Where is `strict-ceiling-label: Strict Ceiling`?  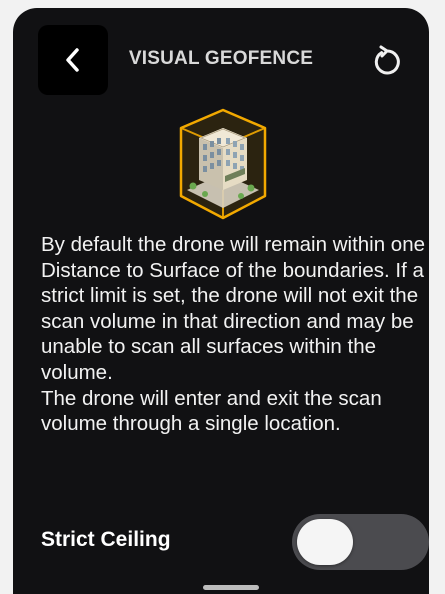
strict-ceiling-label: Strict Ceiling is located at coordinates (106, 539).